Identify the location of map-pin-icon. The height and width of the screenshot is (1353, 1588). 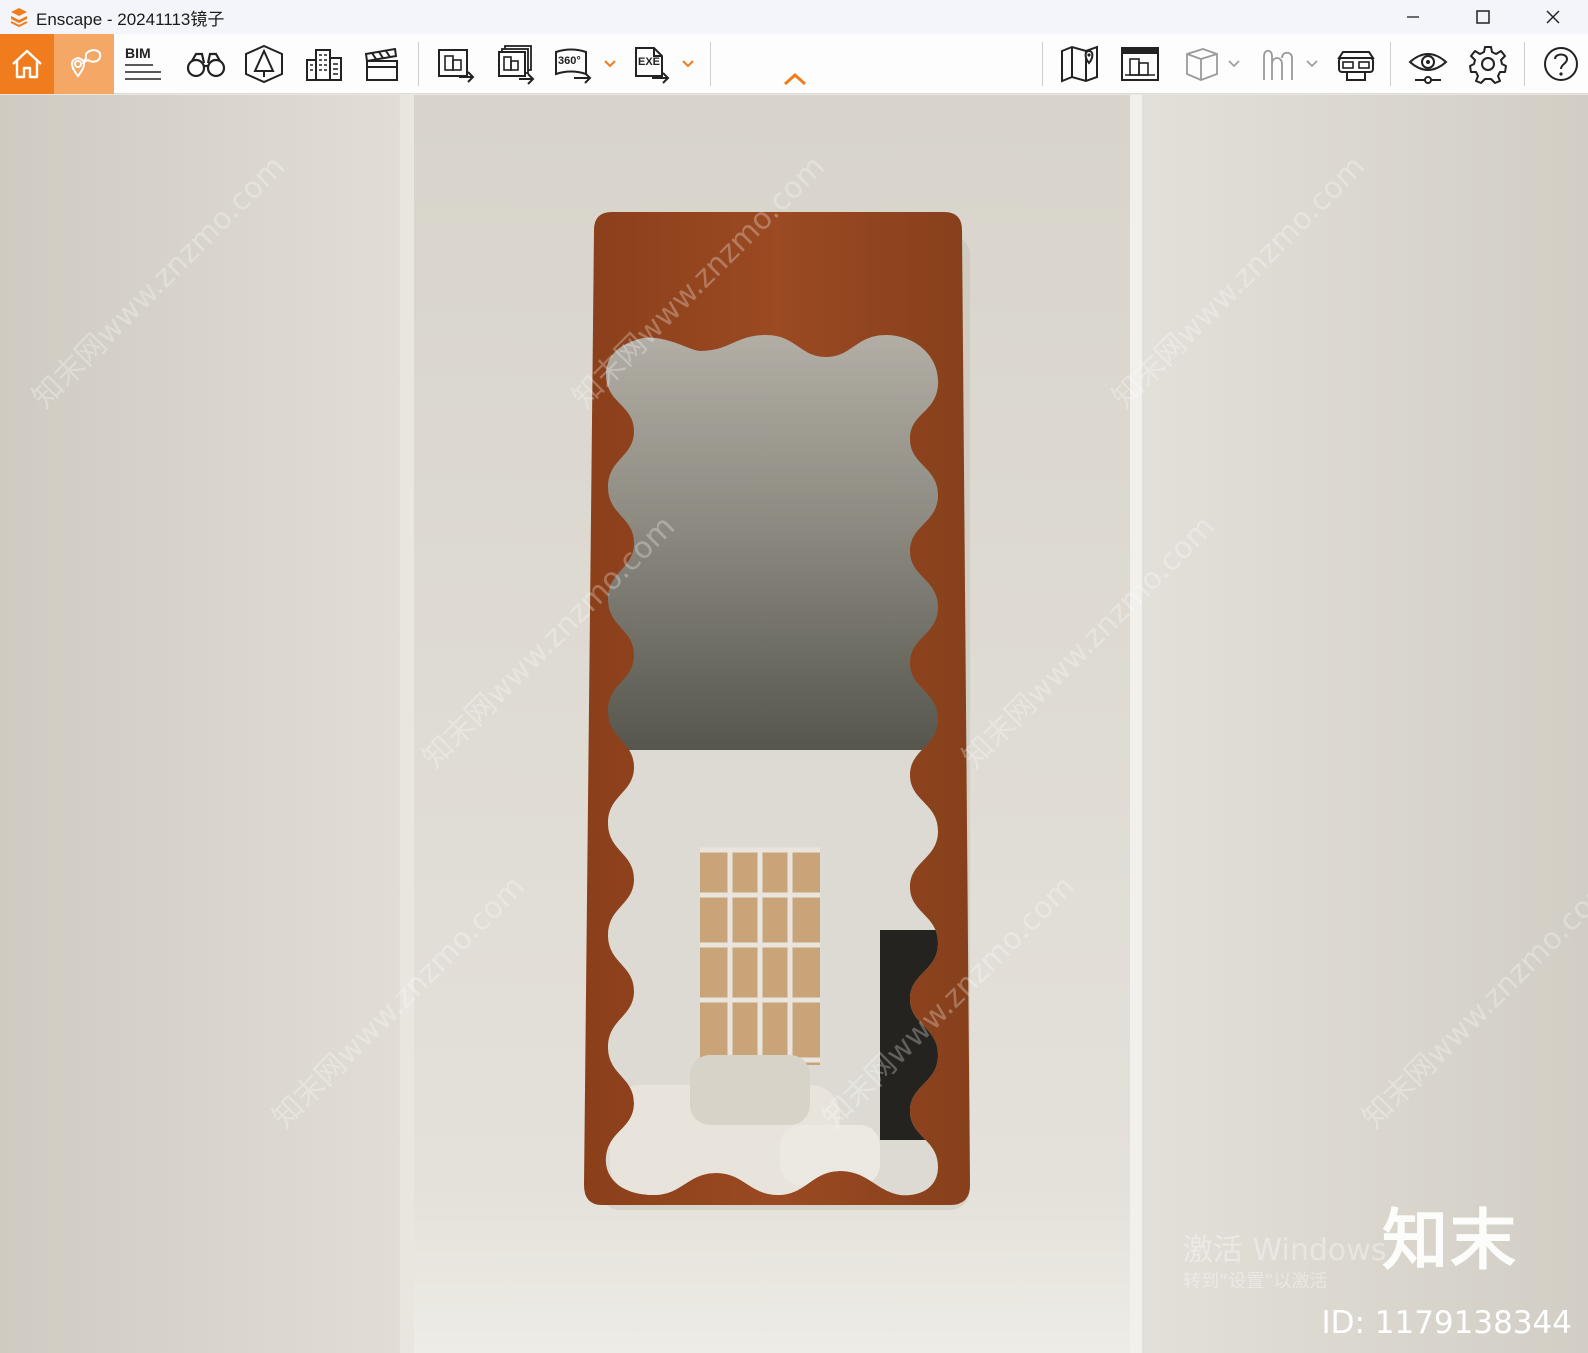
(86, 63).